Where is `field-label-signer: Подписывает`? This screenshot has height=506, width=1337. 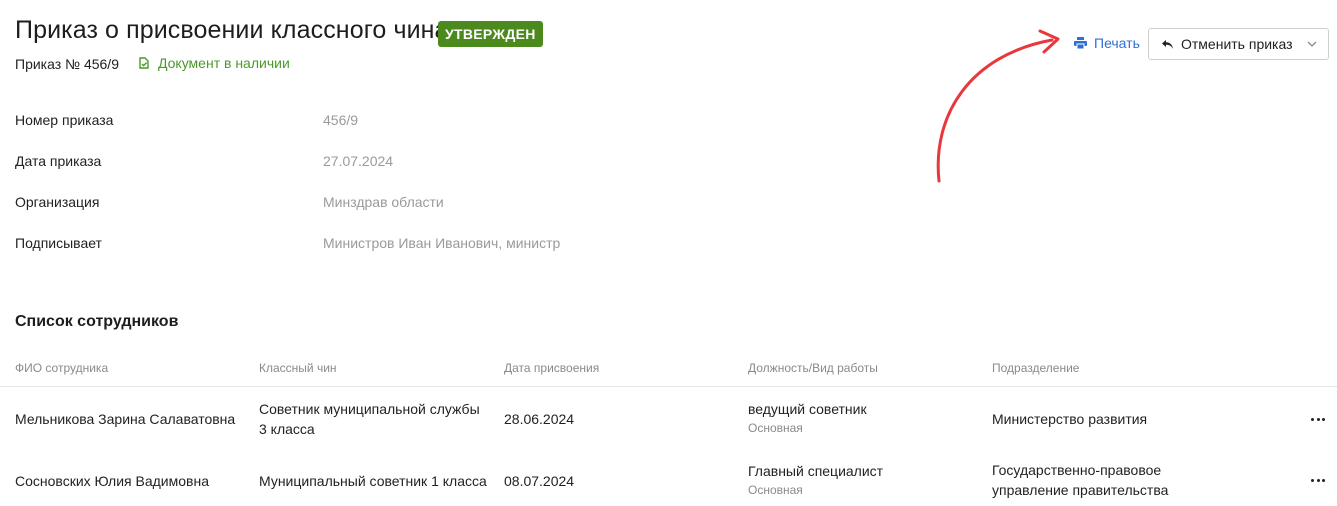
field-label-signer: Подписывает is located at coordinates (58, 243).